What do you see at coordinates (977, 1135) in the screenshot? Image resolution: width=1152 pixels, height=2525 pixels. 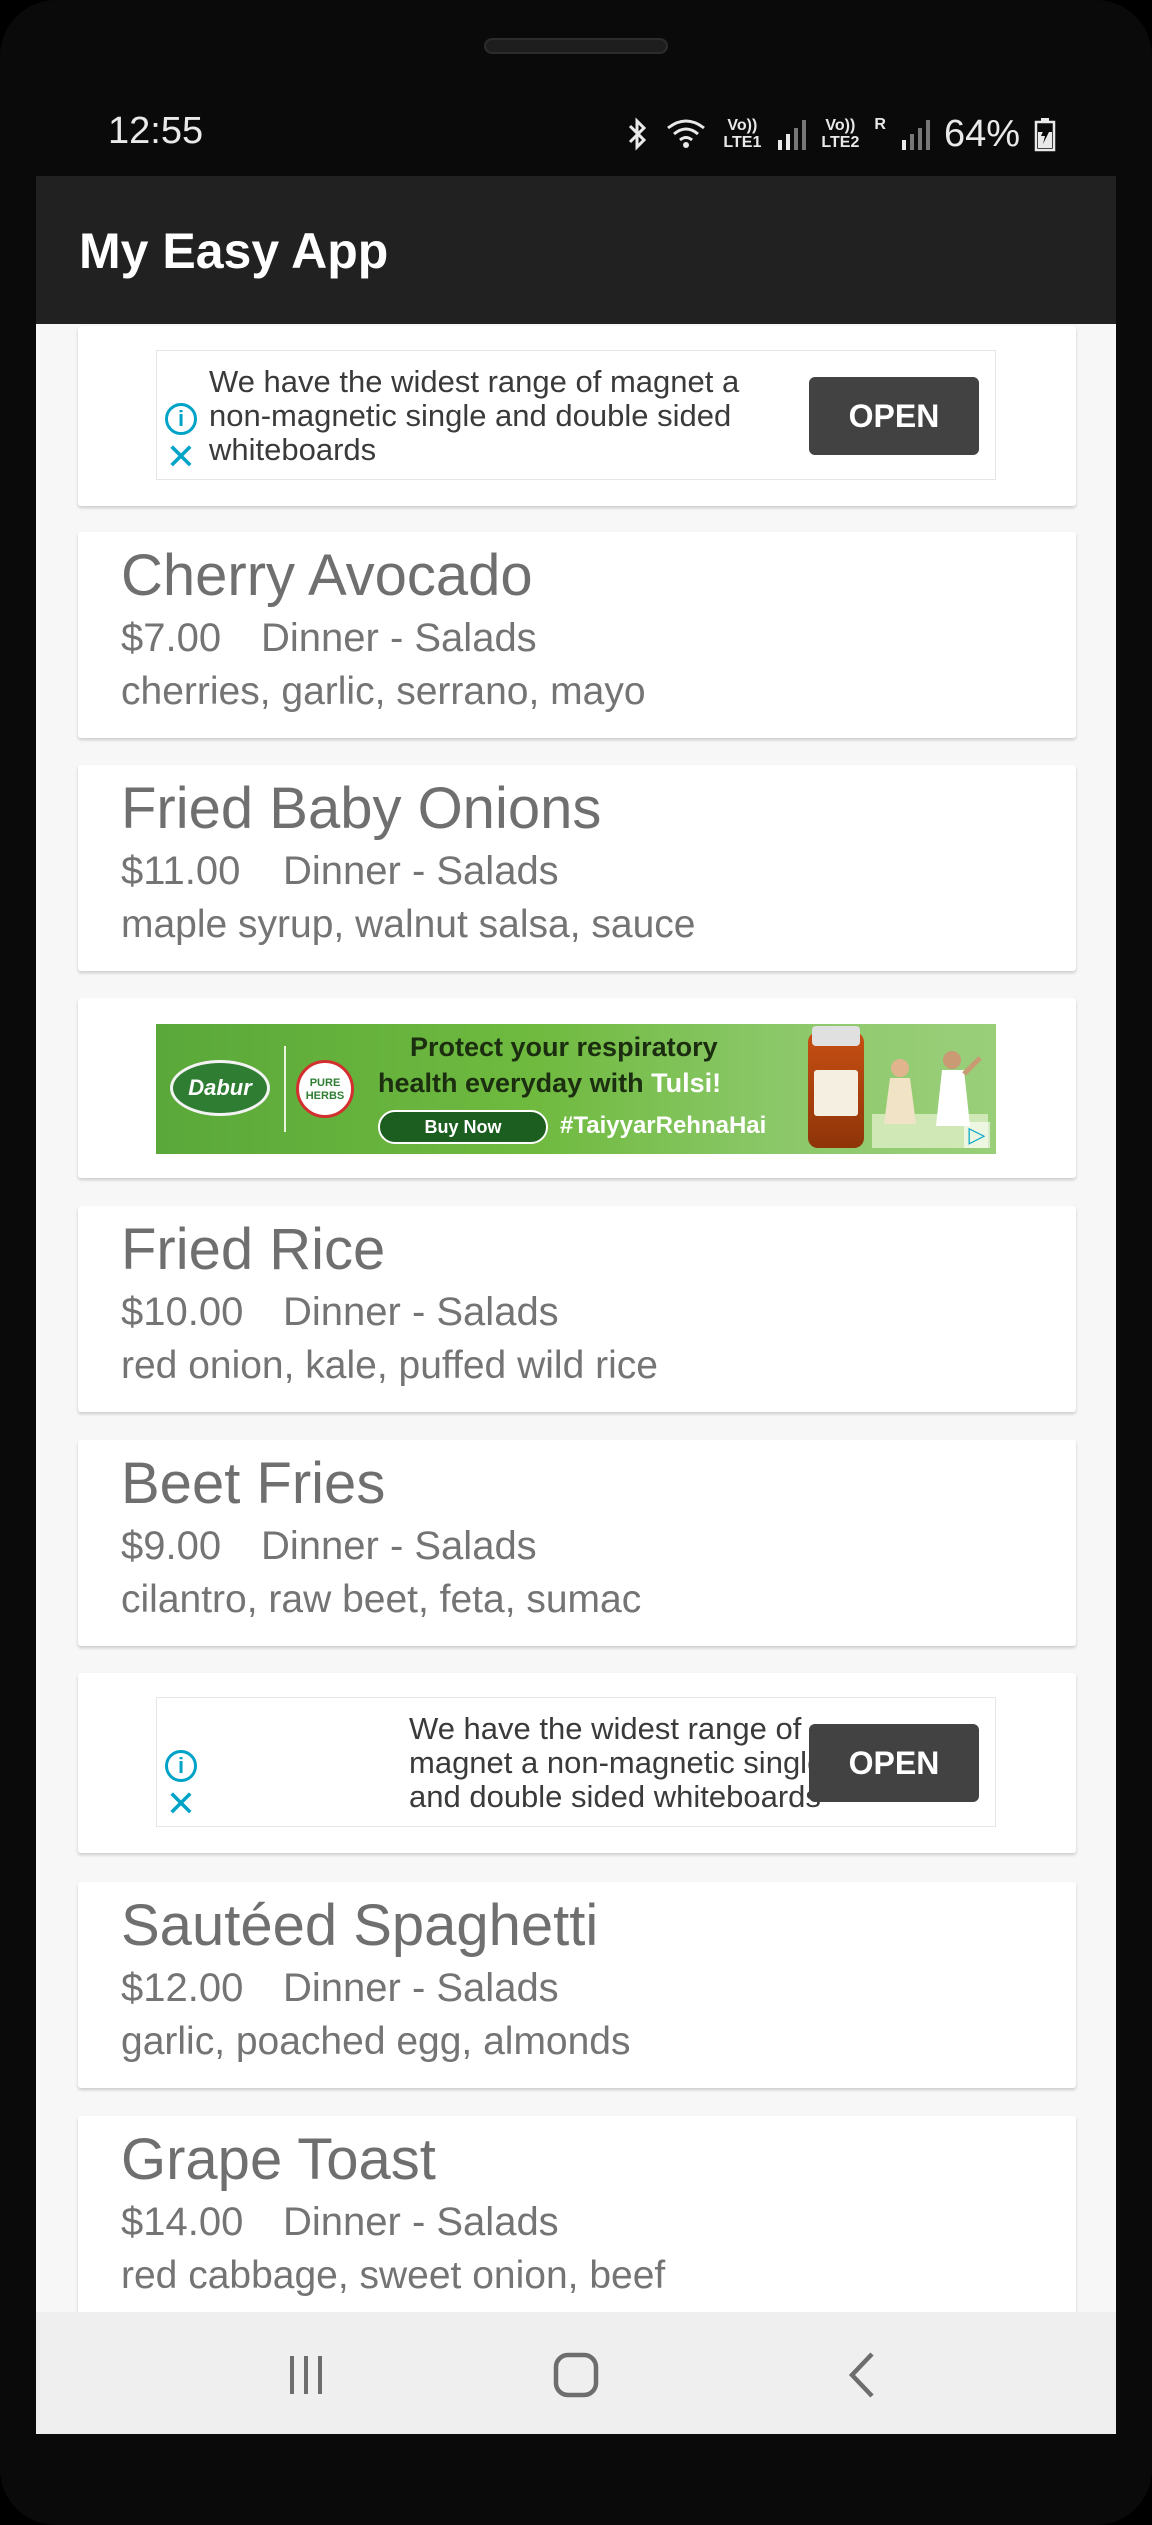 I see `adchoices-icon: ▷` at bounding box center [977, 1135].